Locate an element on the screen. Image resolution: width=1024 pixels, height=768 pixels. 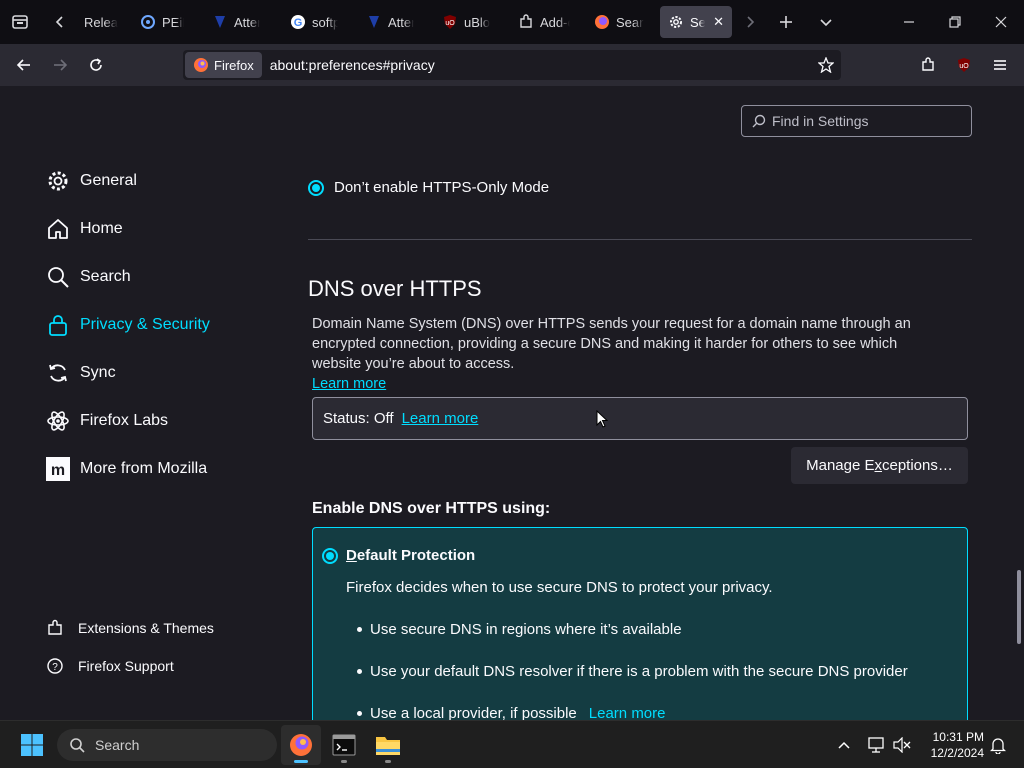
default-protection-radio is located at coordinates (330, 555).